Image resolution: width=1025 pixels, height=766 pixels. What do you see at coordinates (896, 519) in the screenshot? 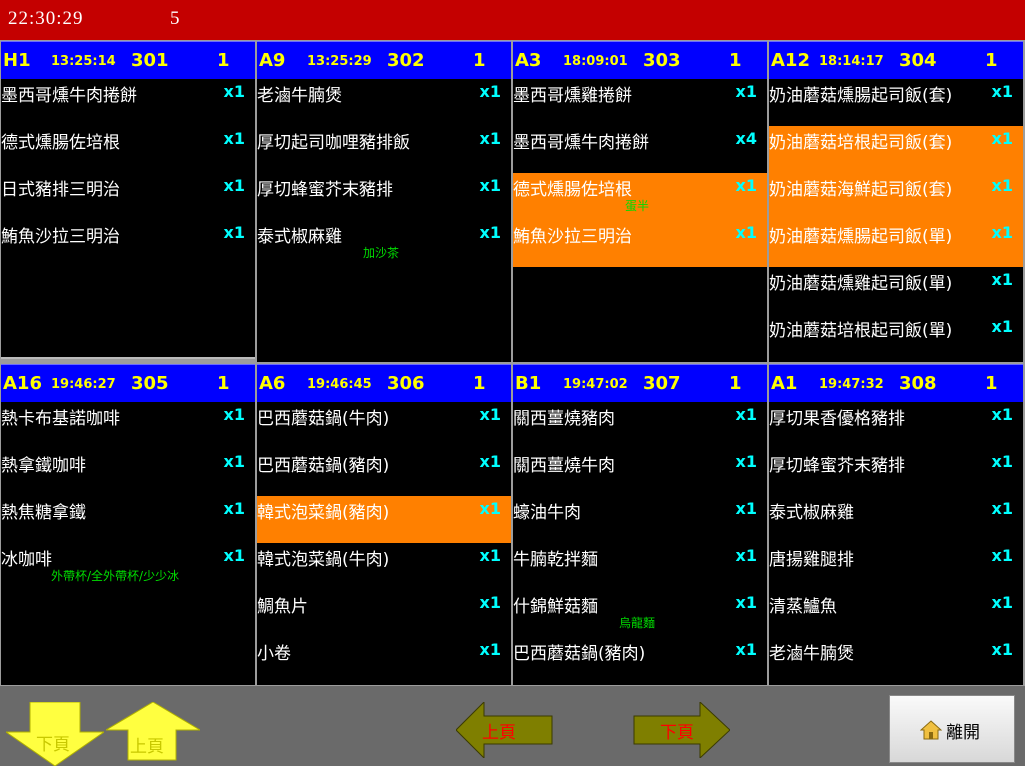
I see `order-item: 泰式椒麻雞 x1` at bounding box center [896, 519].